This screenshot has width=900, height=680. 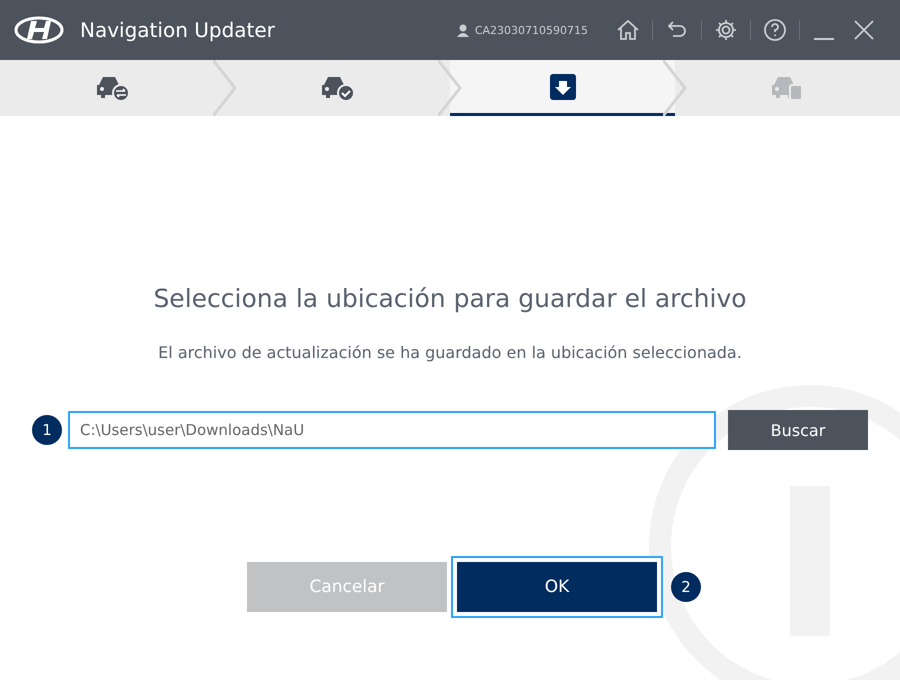 What do you see at coordinates (686, 587) in the screenshot?
I see `step-number-marker: 2` at bounding box center [686, 587].